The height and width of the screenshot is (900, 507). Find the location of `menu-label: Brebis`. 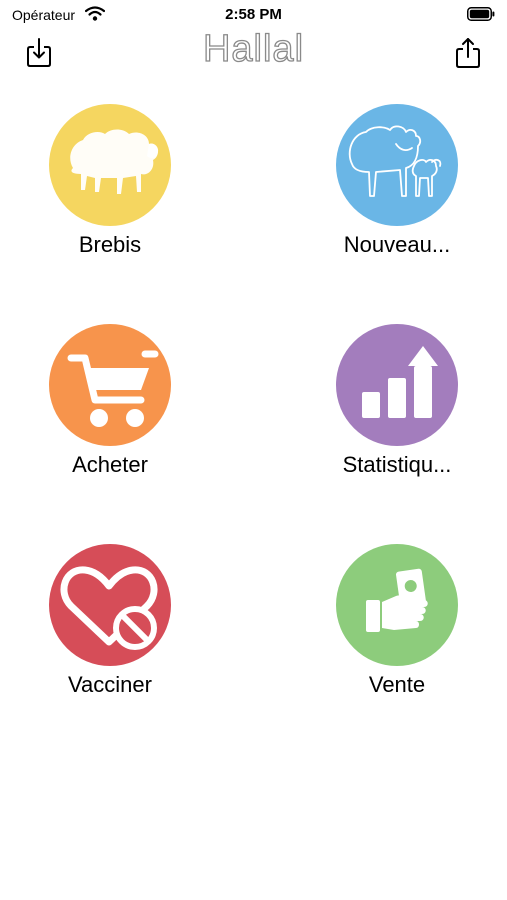

menu-label: Brebis is located at coordinates (110, 244).